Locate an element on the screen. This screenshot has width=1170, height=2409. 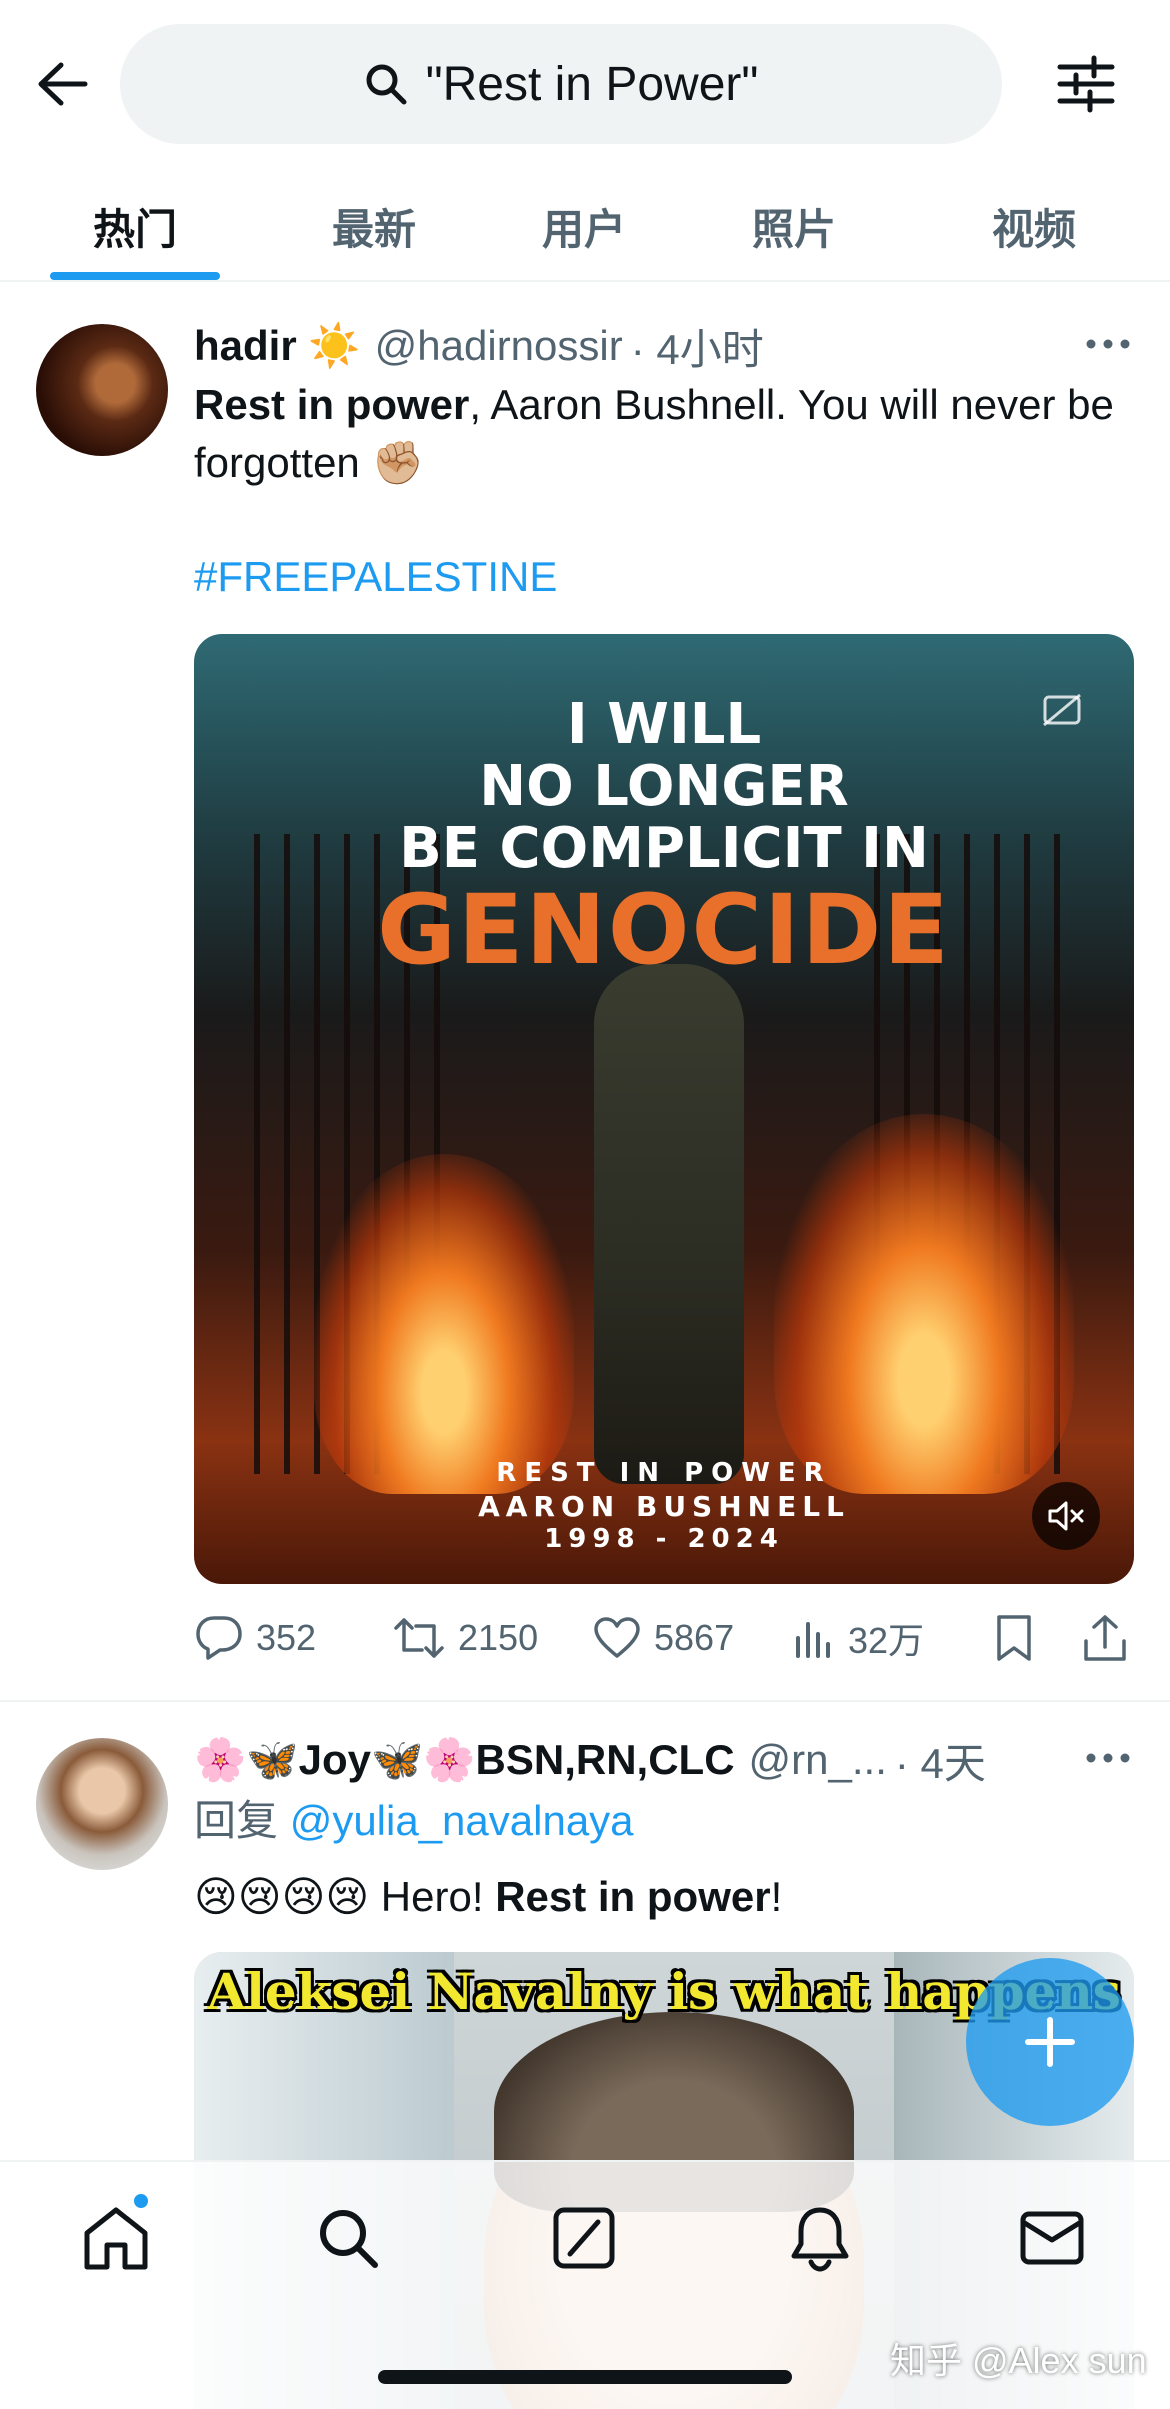
grok-icon is located at coordinates (584, 2238).